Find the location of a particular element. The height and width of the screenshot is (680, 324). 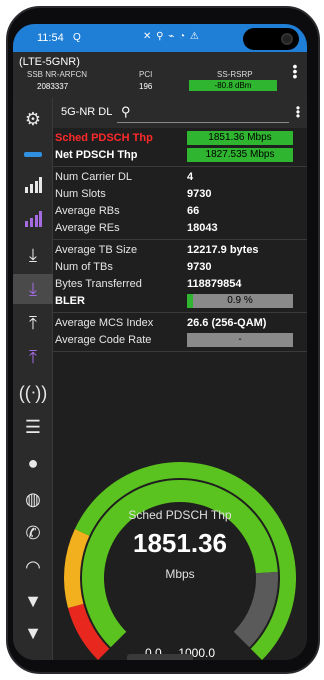

signal-bars-purple-icon is located at coordinates (33, 221).